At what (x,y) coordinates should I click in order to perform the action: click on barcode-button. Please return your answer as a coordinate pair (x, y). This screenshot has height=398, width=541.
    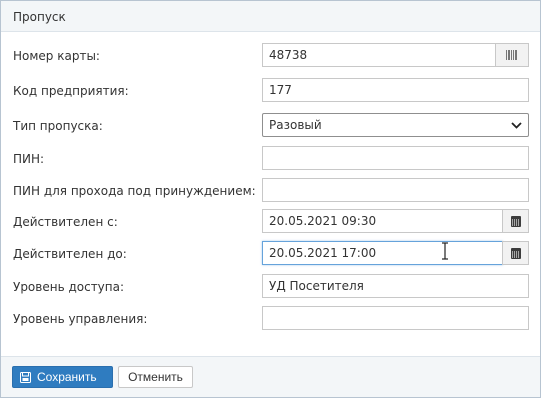
    Looking at the image, I should click on (512, 55).